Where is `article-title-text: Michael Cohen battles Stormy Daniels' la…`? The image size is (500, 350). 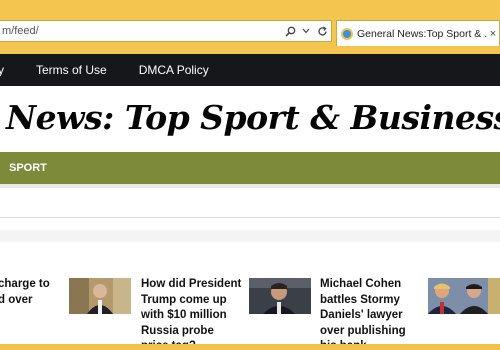
article-title-text: Michael Cohen battles Stormy Daniels' la… is located at coordinates (363, 311).